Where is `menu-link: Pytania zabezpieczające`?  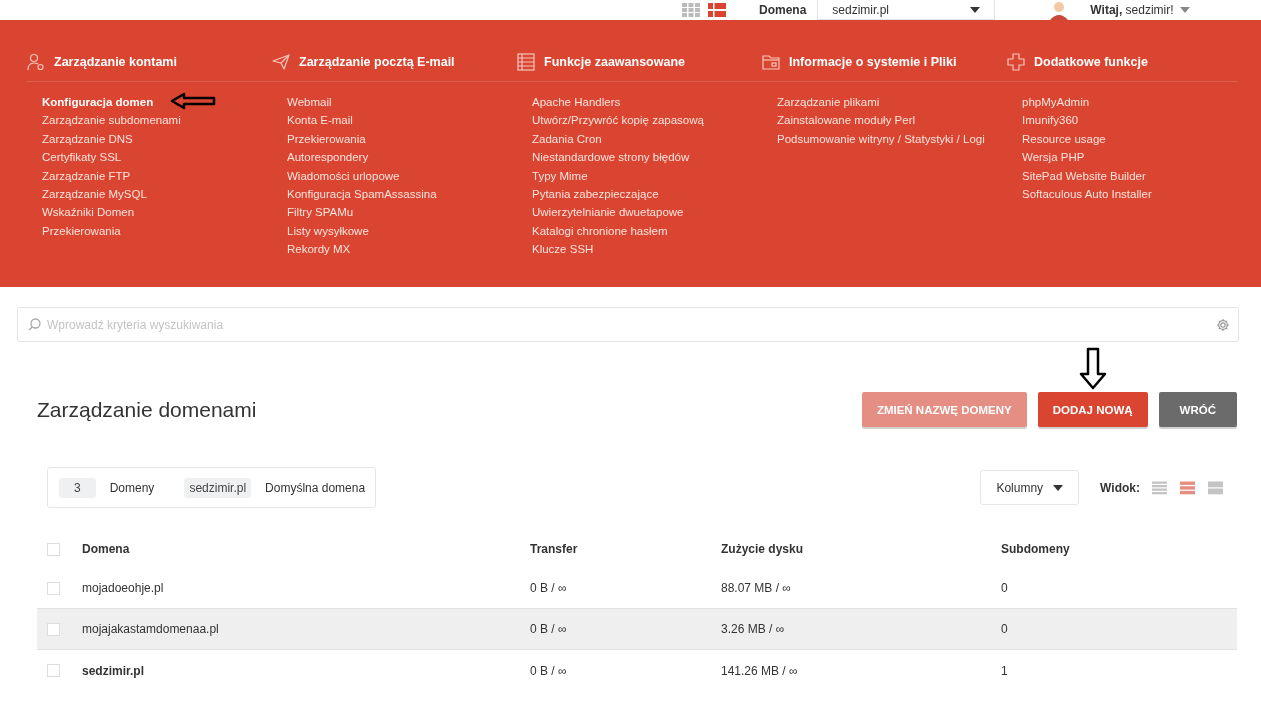
menu-link: Pytania zabezpieczające is located at coordinates (595, 194).